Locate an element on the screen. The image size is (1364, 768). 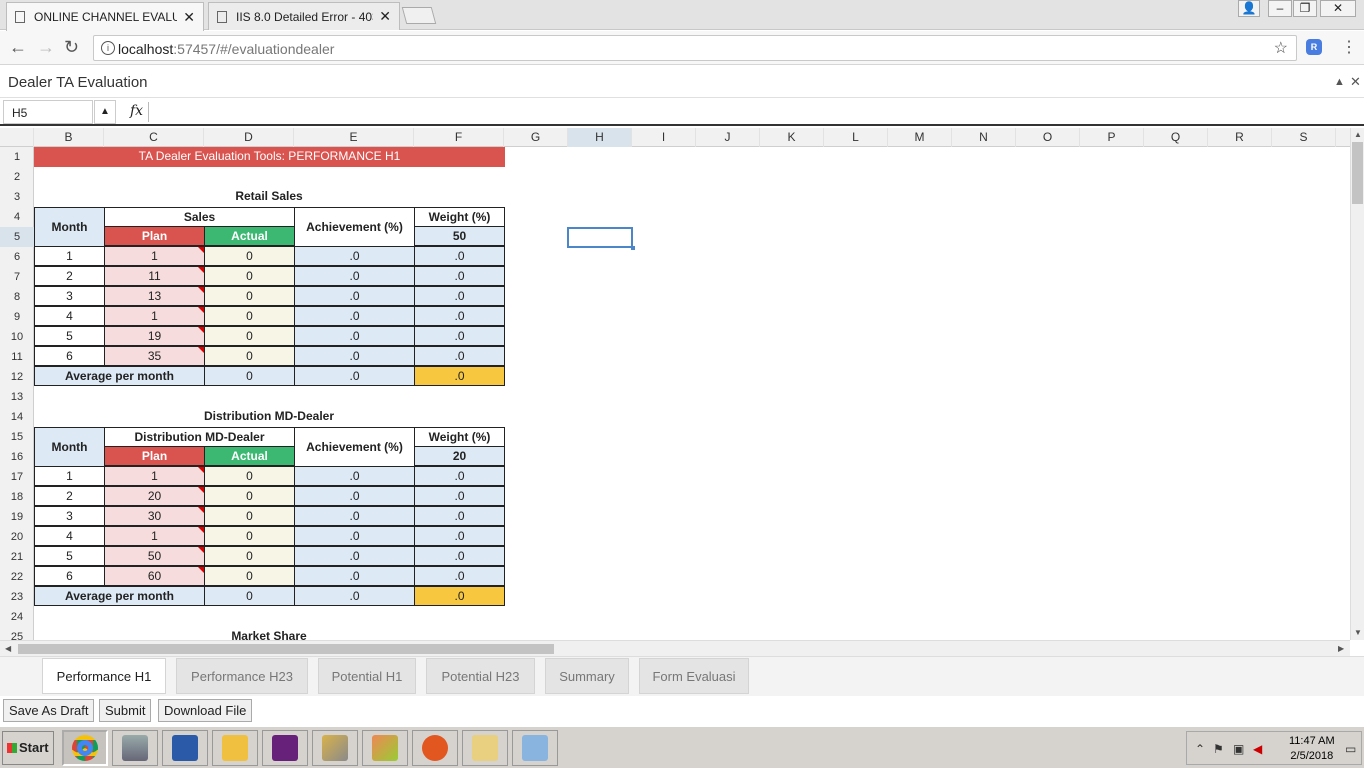
sheet-tab-performance-h1: Performance H1 is located at coordinates (104, 676).